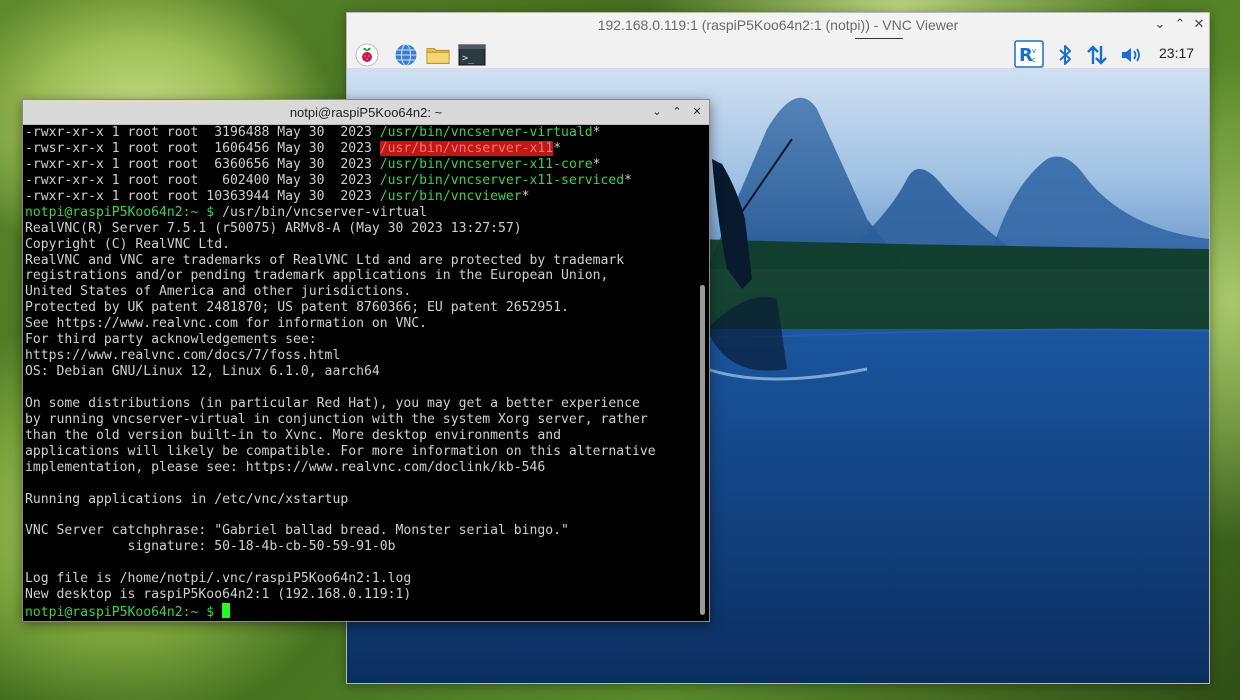  I want to click on scrollbar-thumb, so click(702, 450).